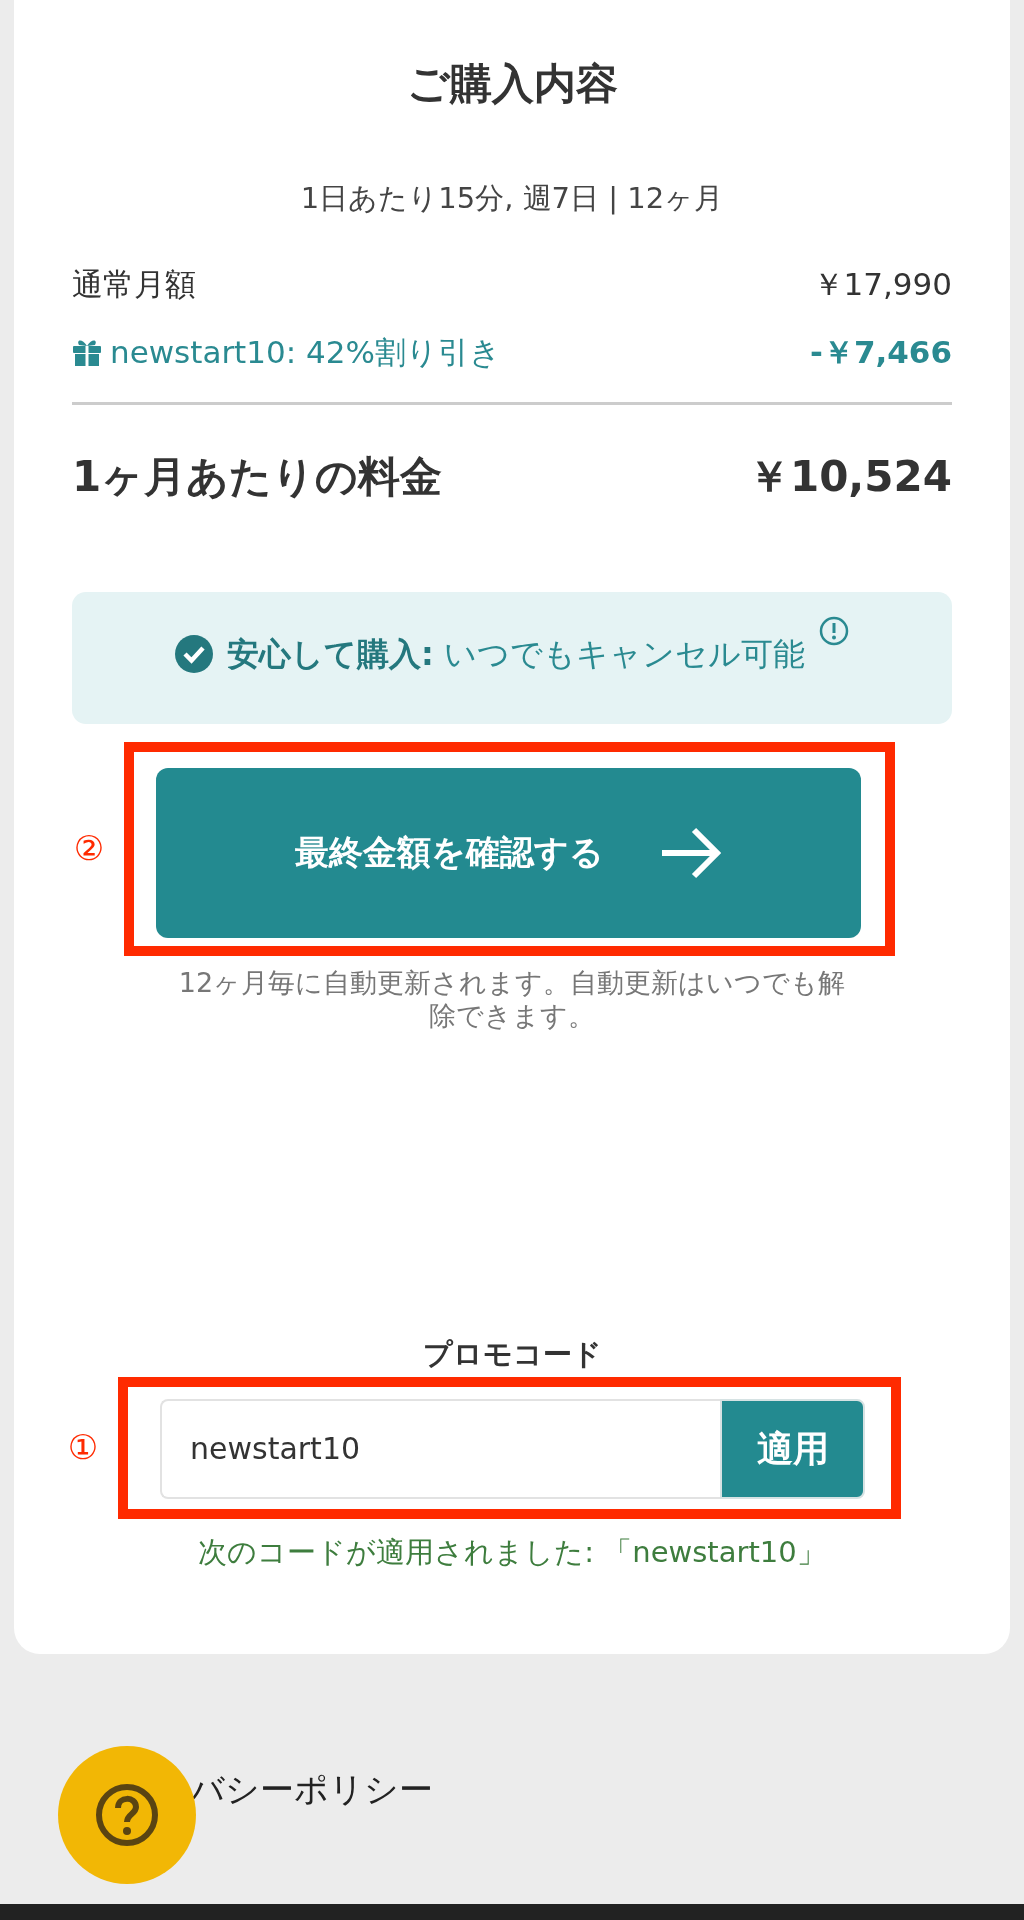 The image size is (1024, 1920). Describe the element at coordinates (305, 352) in the screenshot. I see `discount-label: newstart10: 42%割り引き` at that location.